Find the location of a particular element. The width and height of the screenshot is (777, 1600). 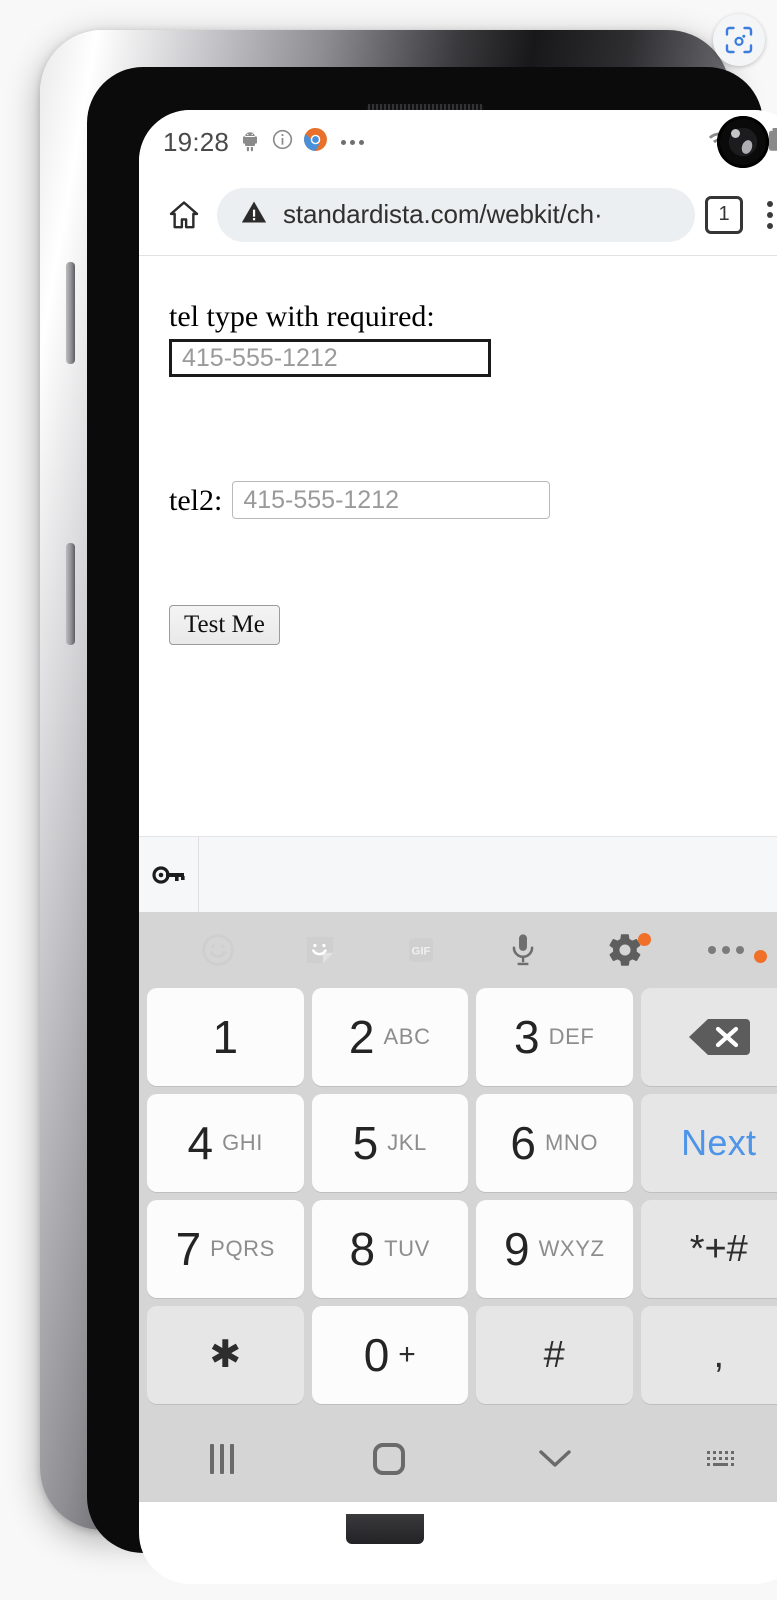

volume-down-button is located at coordinates (70, 594).